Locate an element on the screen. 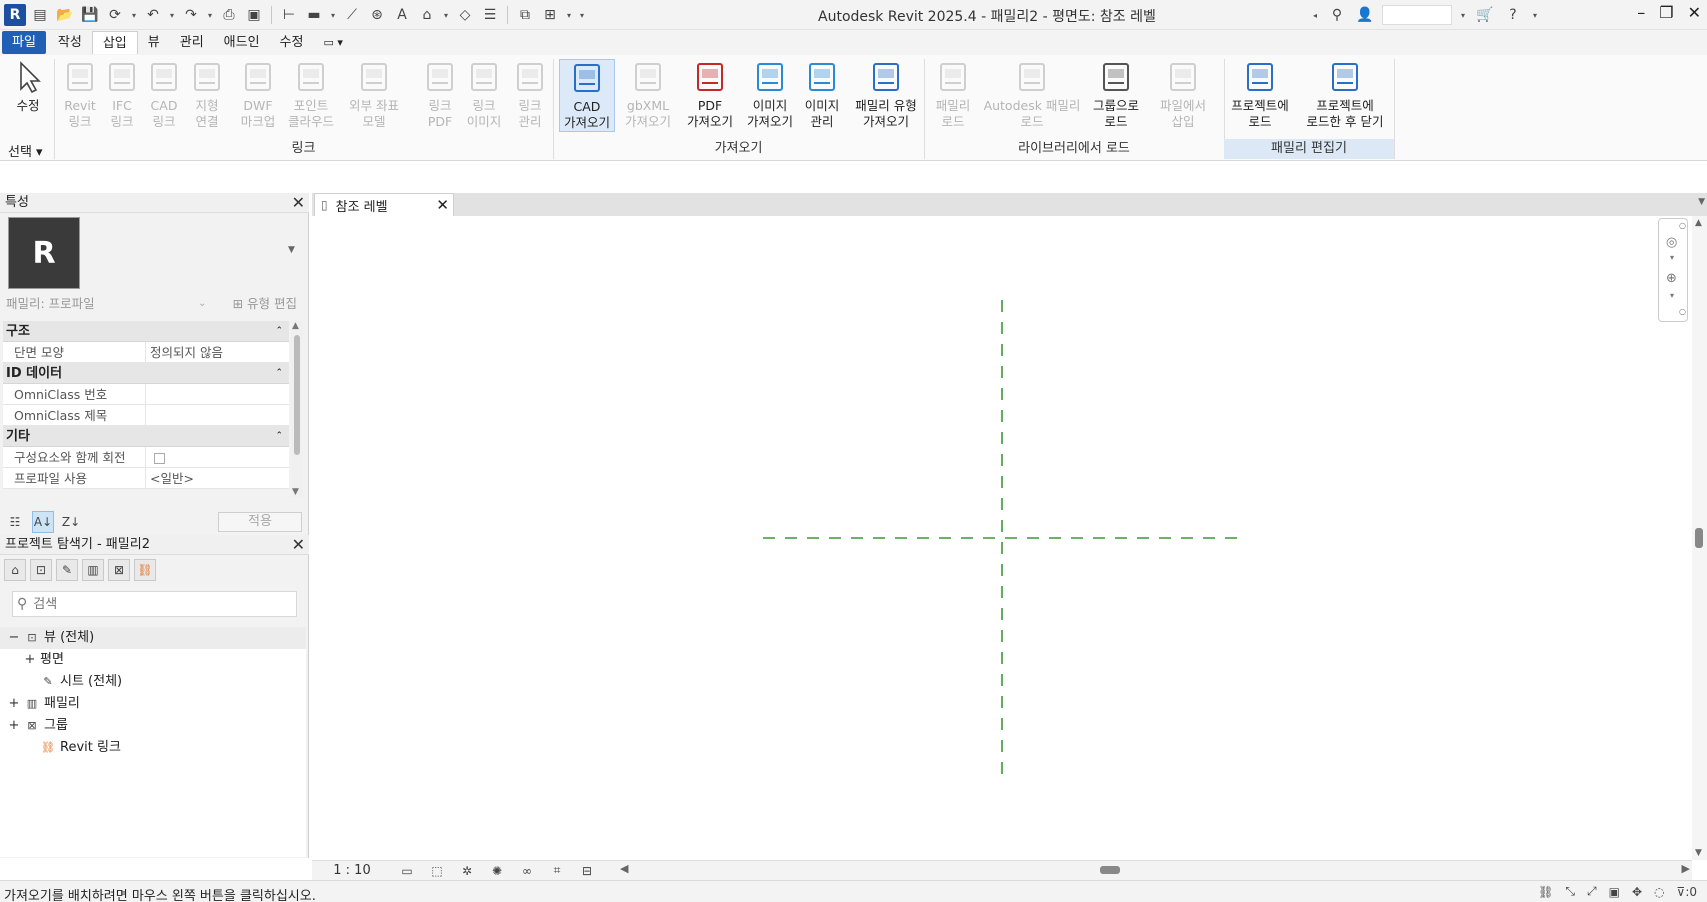 The height and width of the screenshot is (902, 1707). select-pinned-icon: ⤢ is located at coordinates (1592, 891).